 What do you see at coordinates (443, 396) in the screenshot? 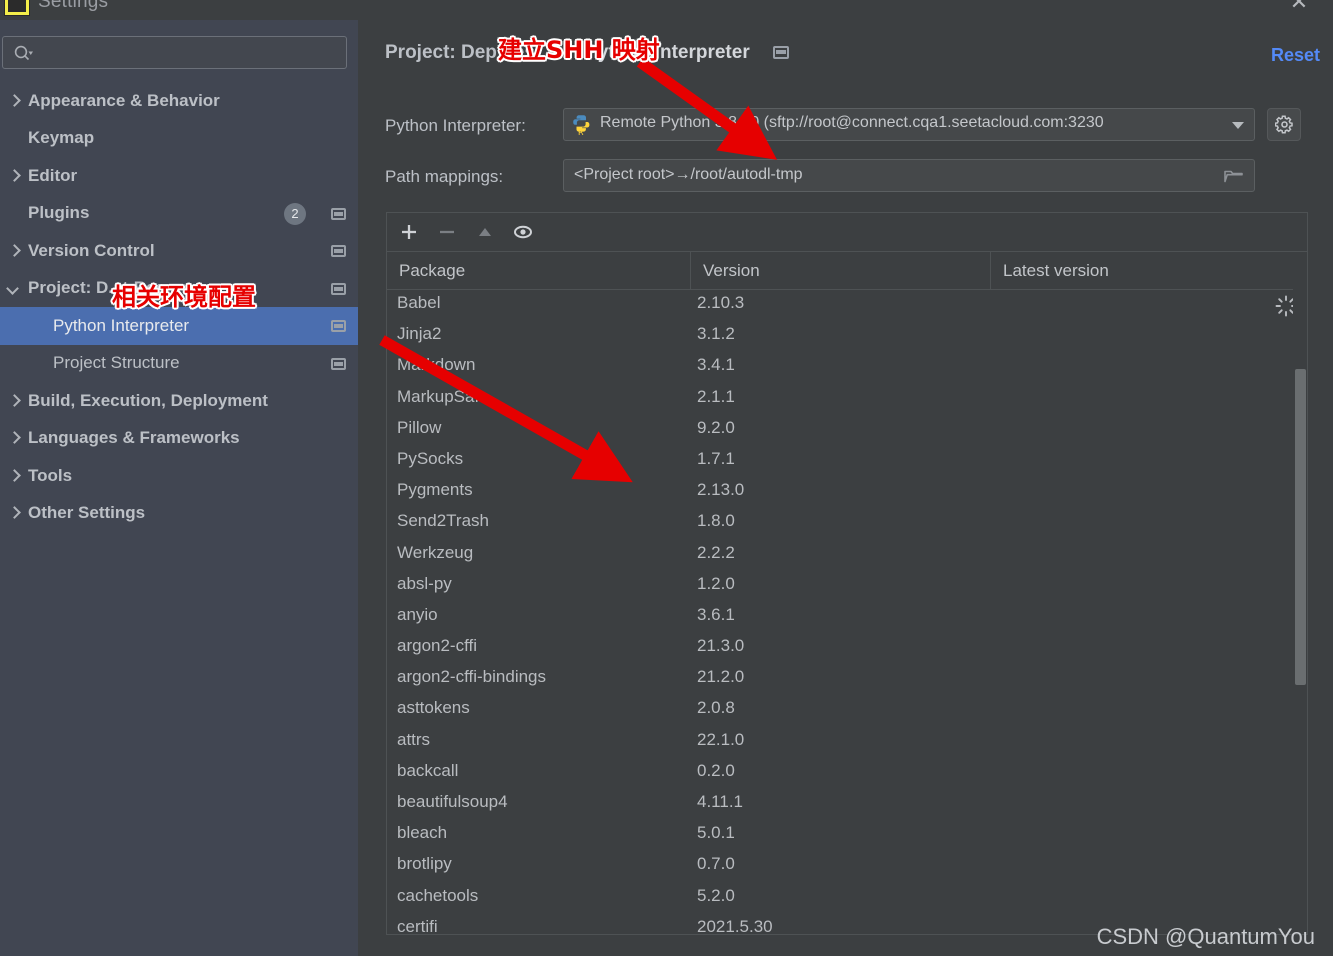
I see `cell-package-name: MarkupSafe` at bounding box center [443, 396].